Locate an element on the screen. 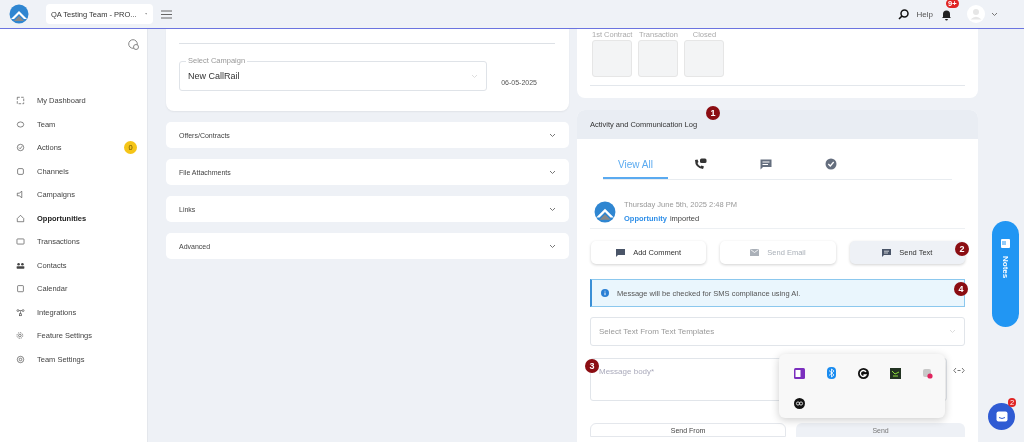  bluetooth-icon is located at coordinates (831, 373).